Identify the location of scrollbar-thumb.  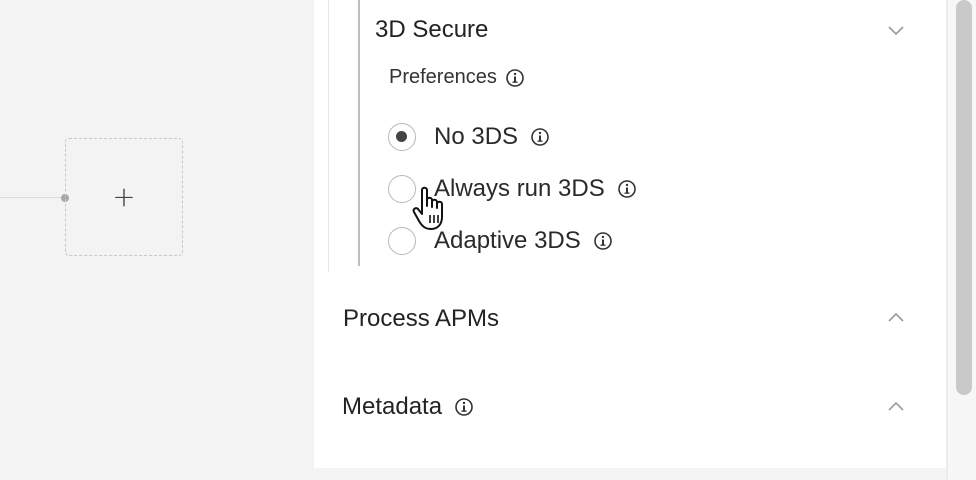
(964, 197).